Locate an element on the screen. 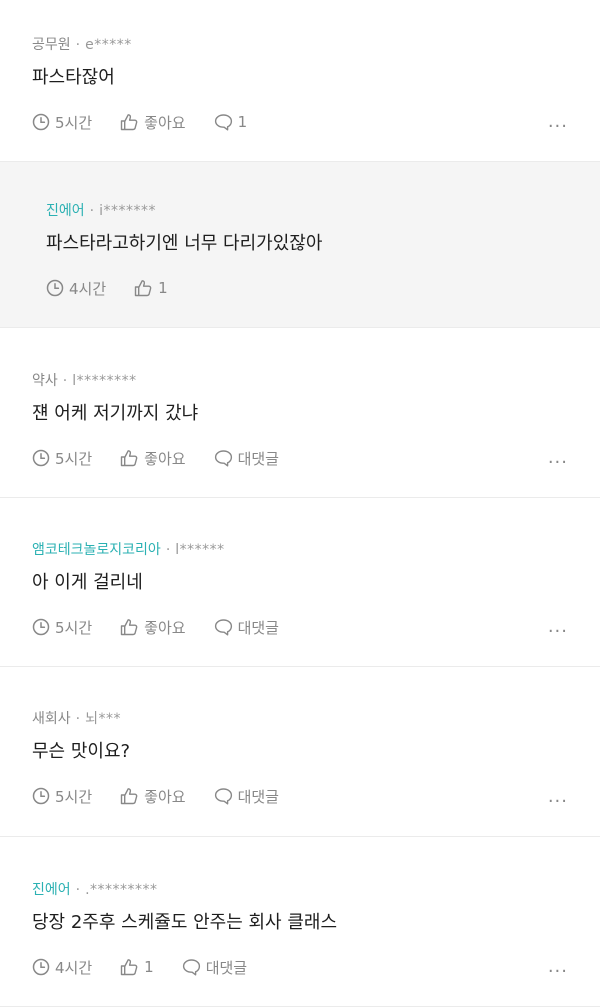 The image size is (600, 1007). comment-text: 무슨 맛이요? is located at coordinates (81, 751).